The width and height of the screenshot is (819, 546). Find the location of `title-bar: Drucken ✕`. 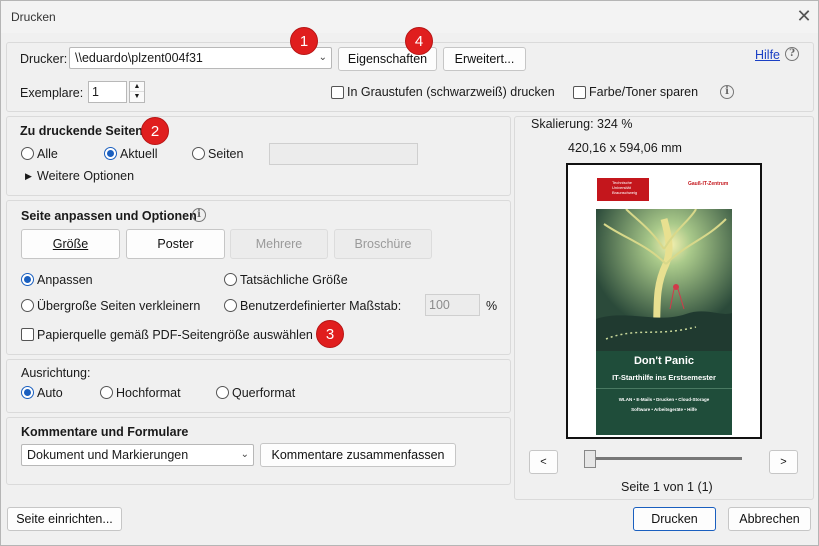

title-bar: Drucken ✕ is located at coordinates (409, 17).